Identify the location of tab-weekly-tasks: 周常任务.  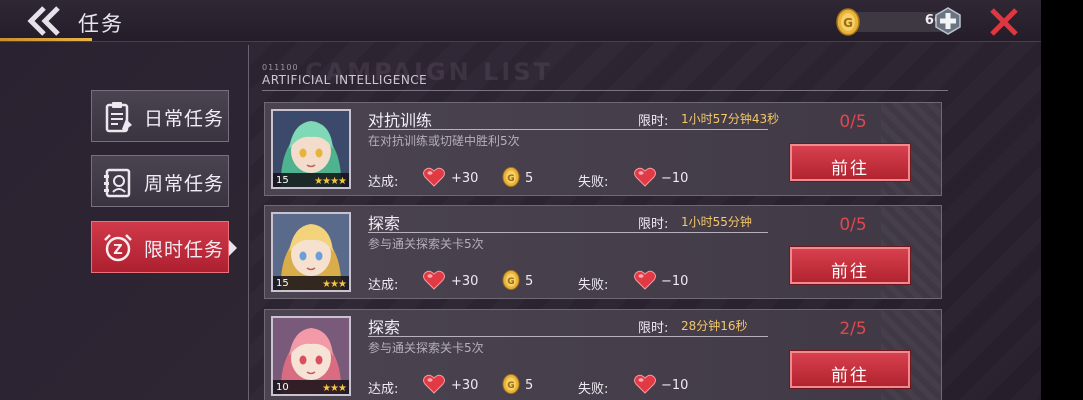
(160, 181).